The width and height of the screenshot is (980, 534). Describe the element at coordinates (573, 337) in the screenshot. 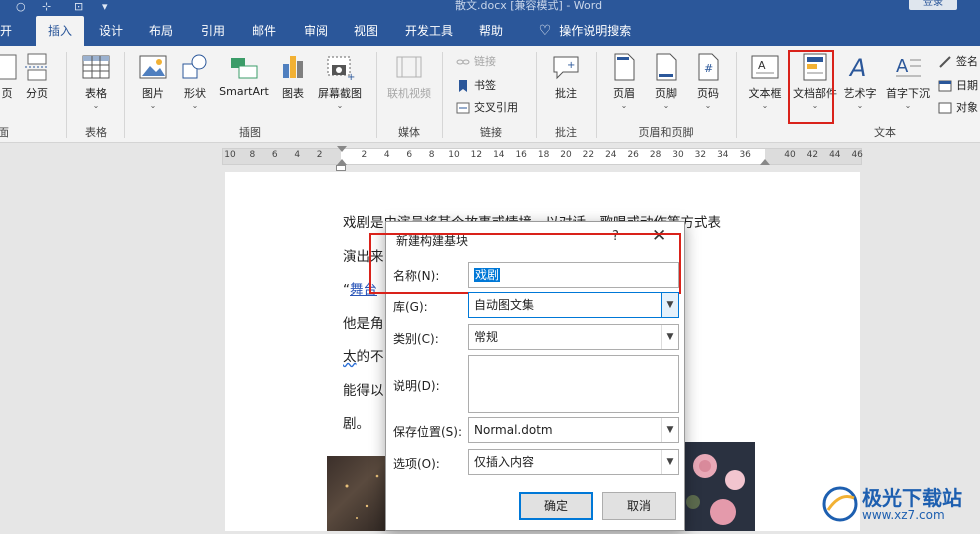

I see `category-select: 常规 ▼` at that location.